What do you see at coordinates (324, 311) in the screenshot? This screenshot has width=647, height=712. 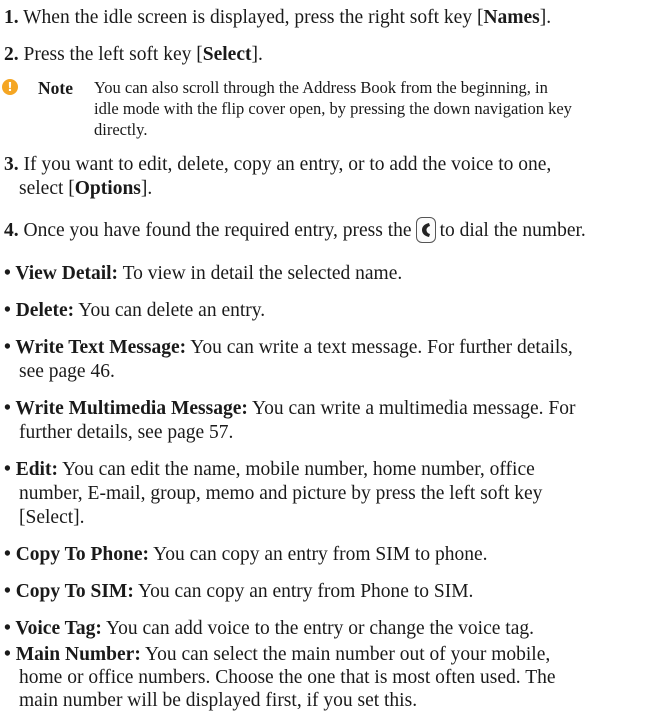 I see `option-delete: • Delete: You can delete an entry.` at bounding box center [324, 311].